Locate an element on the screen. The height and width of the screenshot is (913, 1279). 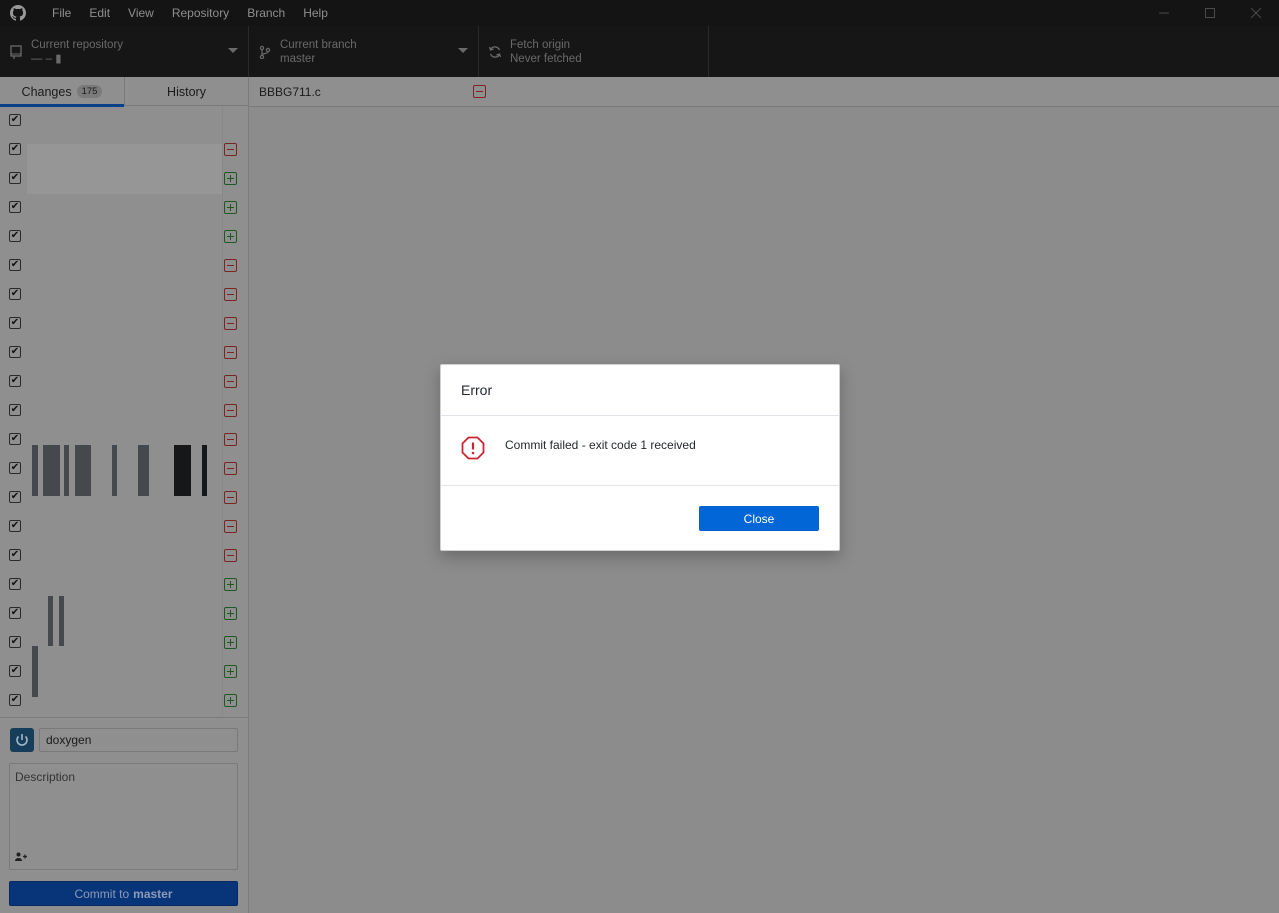
repo-value: — – ▮ is located at coordinates (46, 58).